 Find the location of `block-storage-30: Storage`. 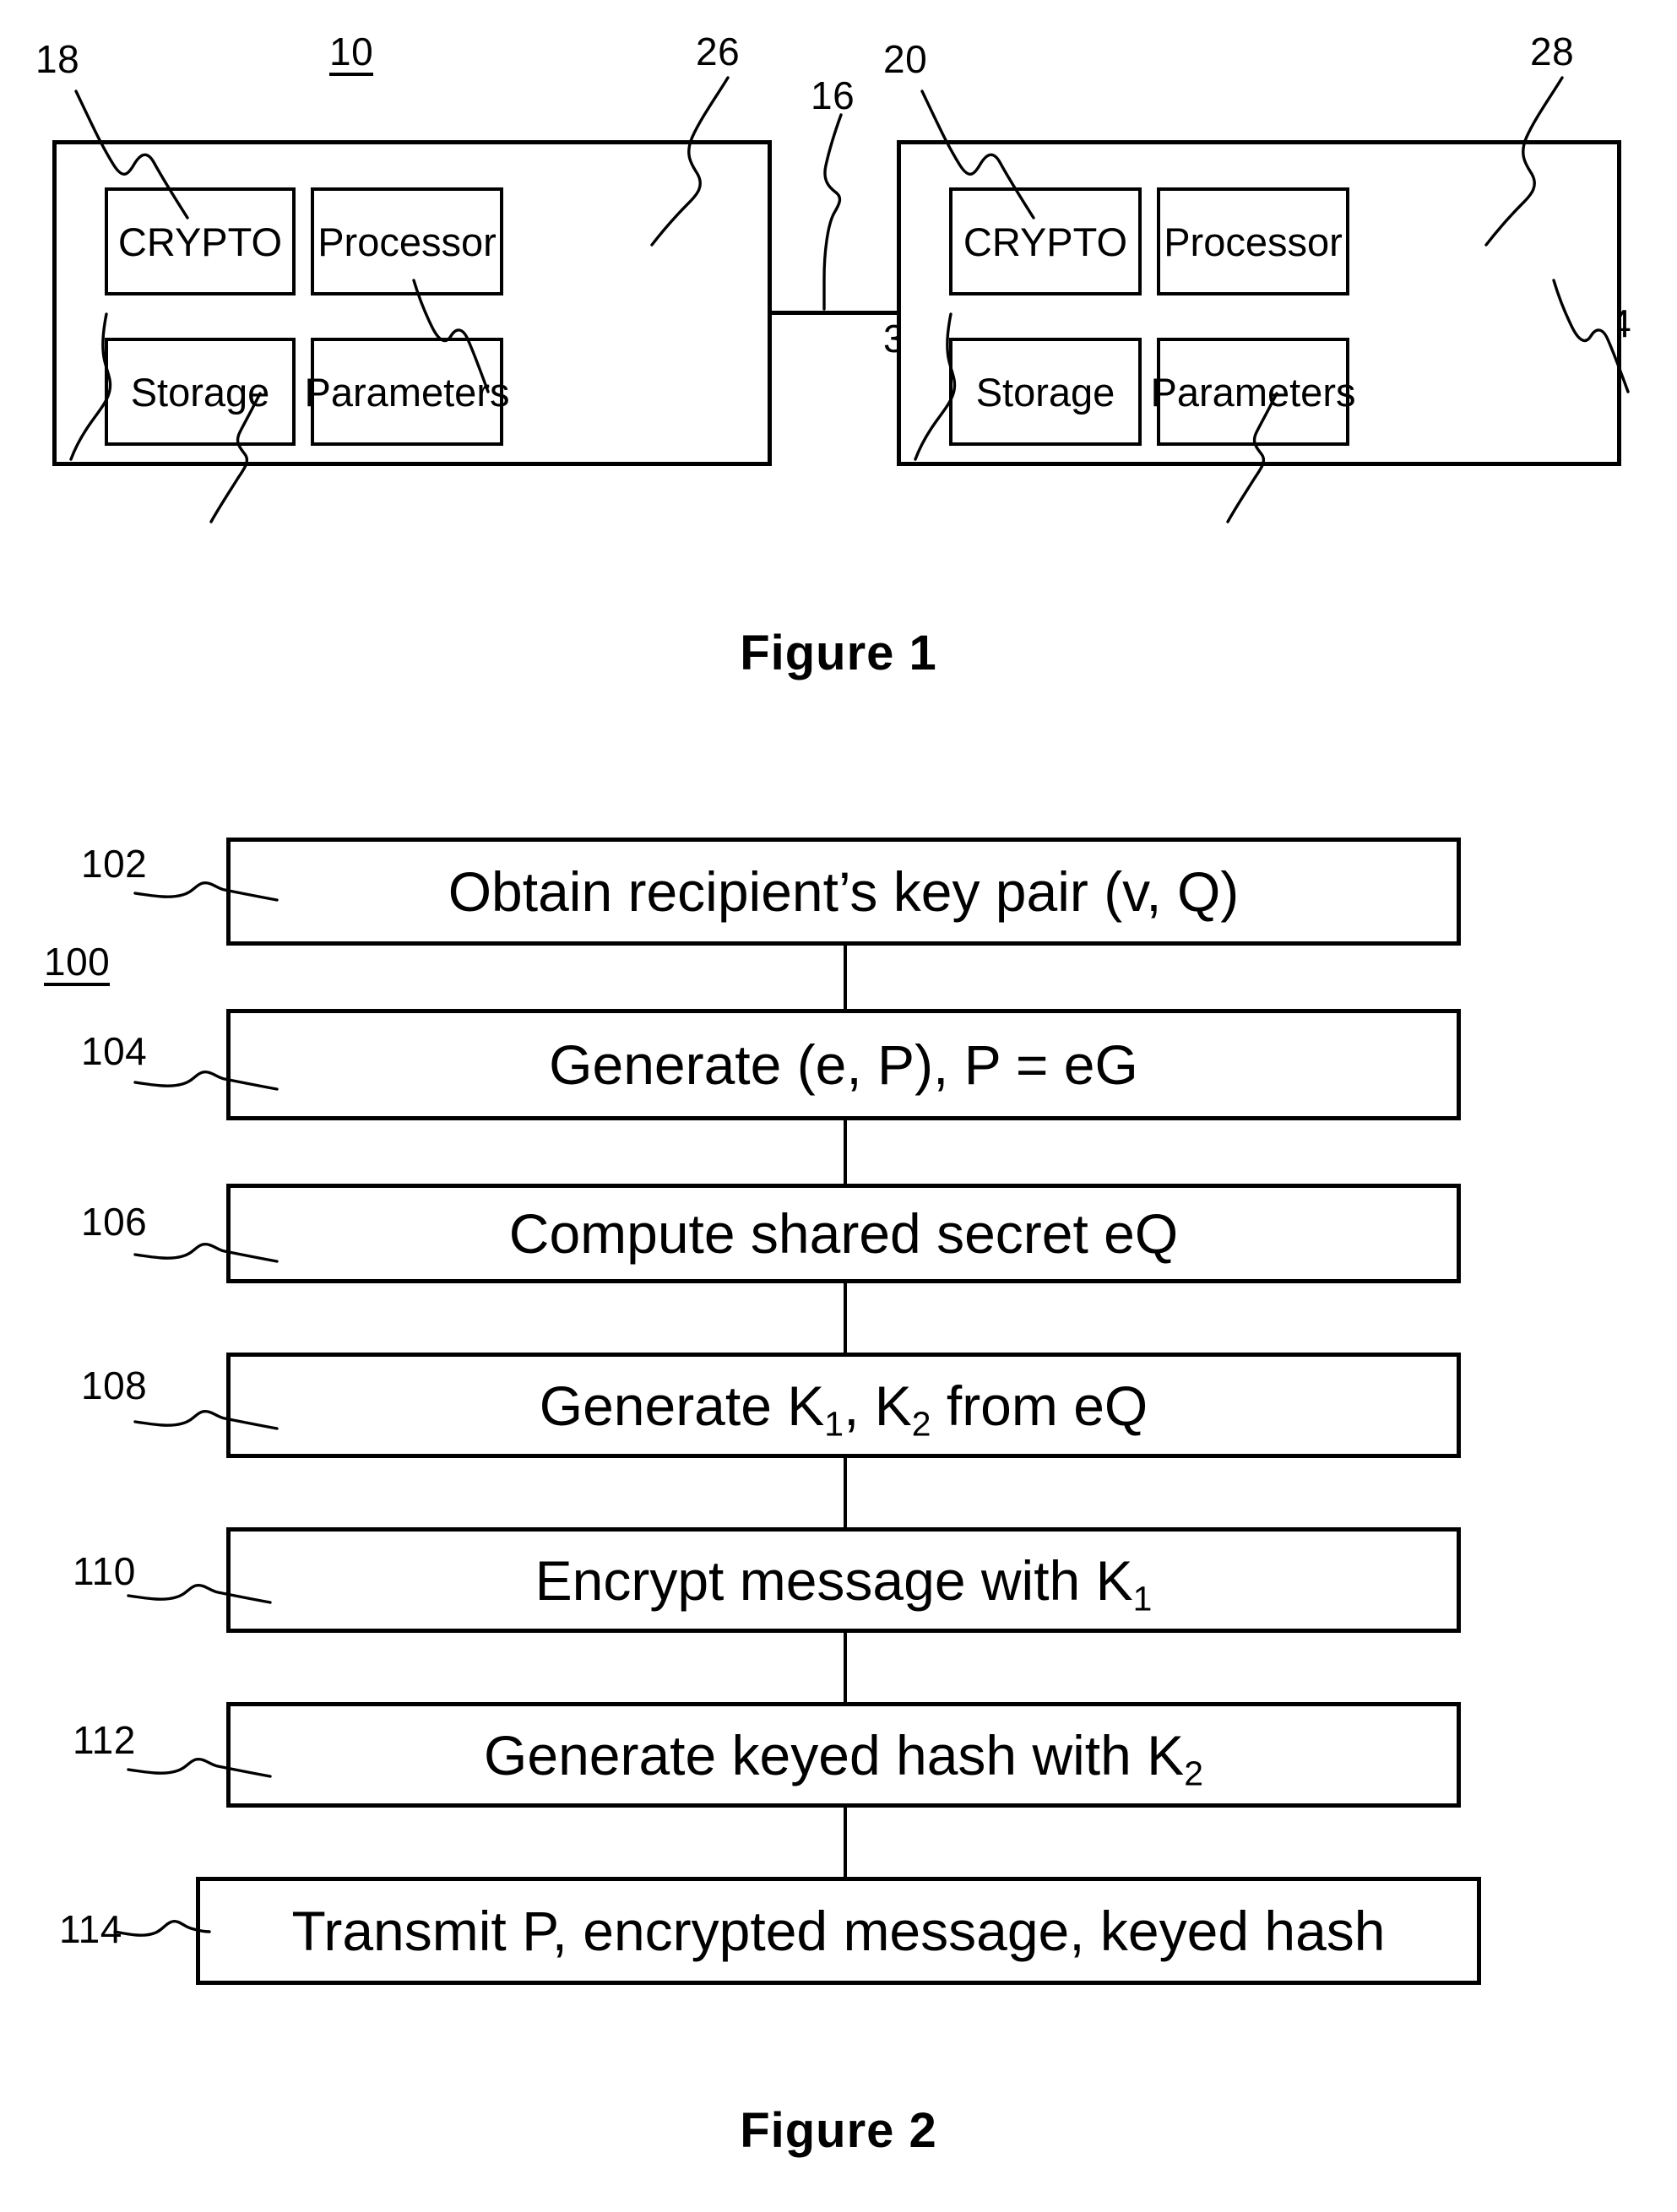

block-storage-30: Storage is located at coordinates (200, 392).